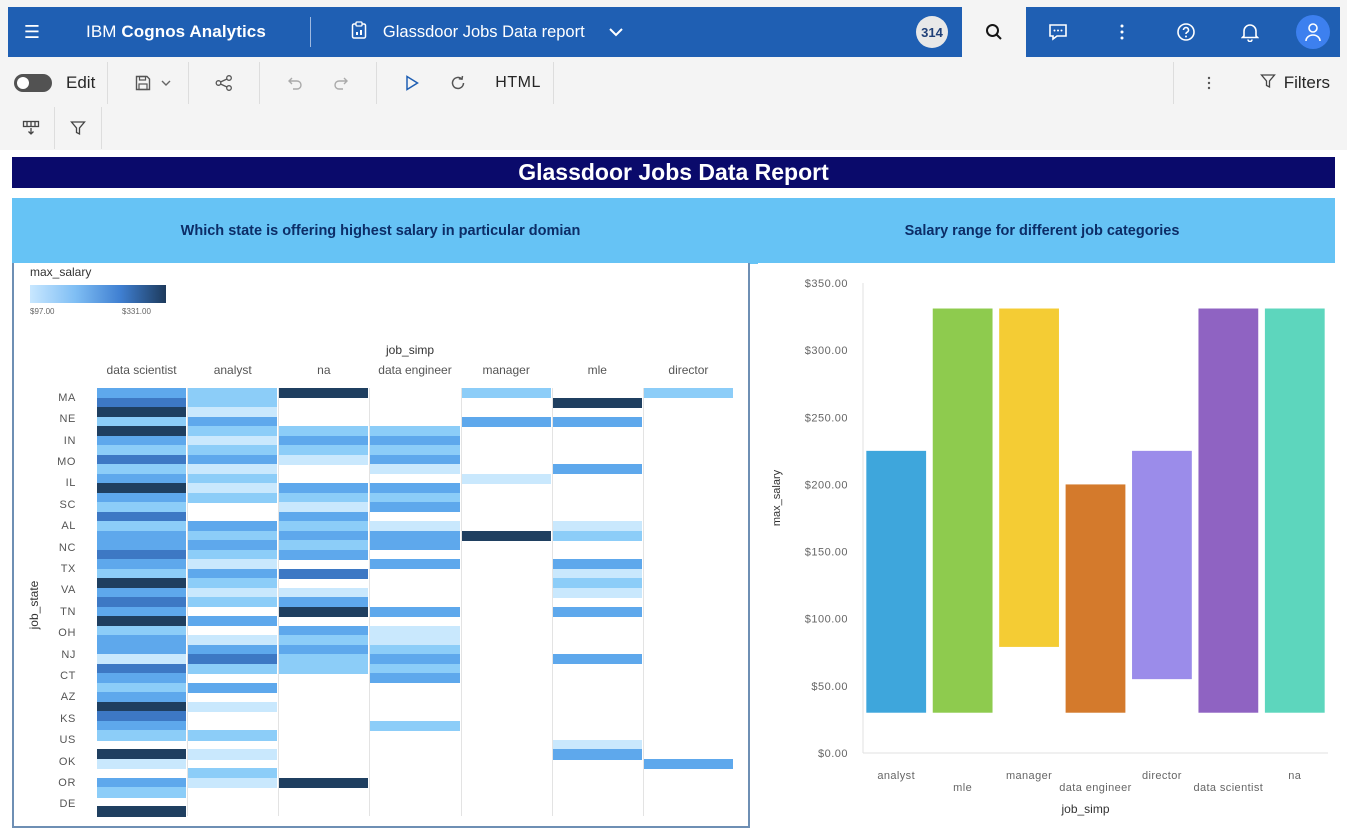  I want to click on output-format-html: HTML, so click(518, 83).